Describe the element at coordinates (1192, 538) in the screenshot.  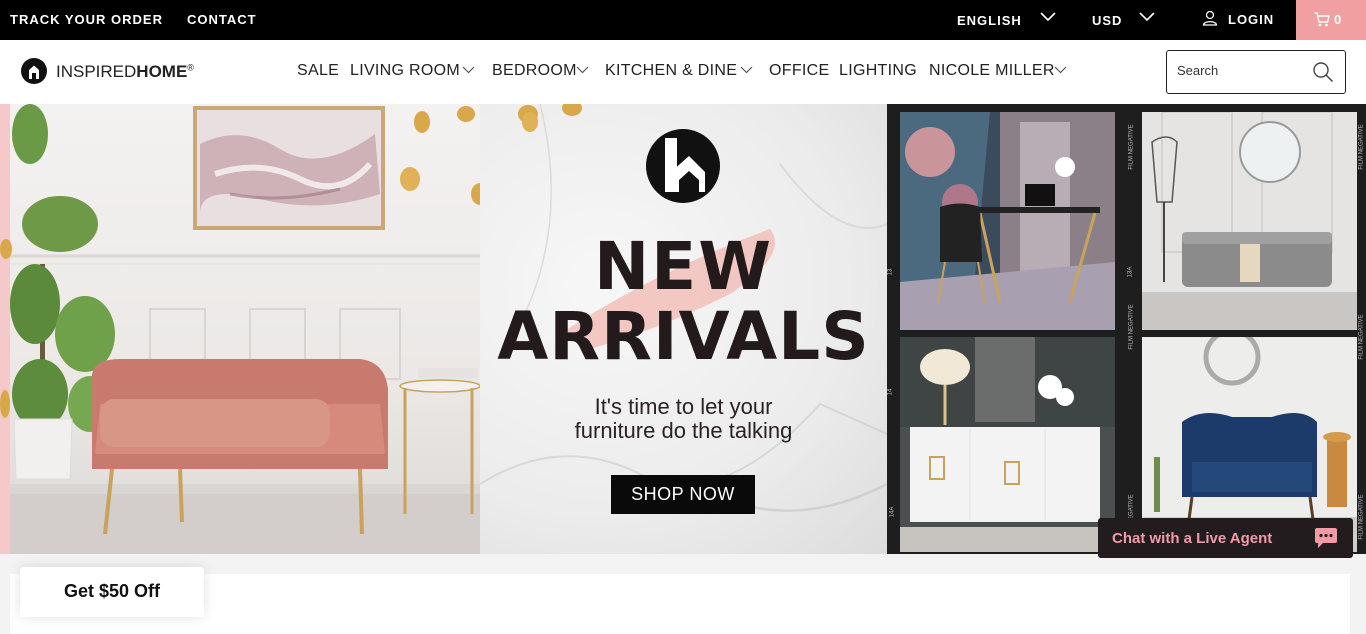
I see `chat-label: Chat with a Live Agent` at that location.